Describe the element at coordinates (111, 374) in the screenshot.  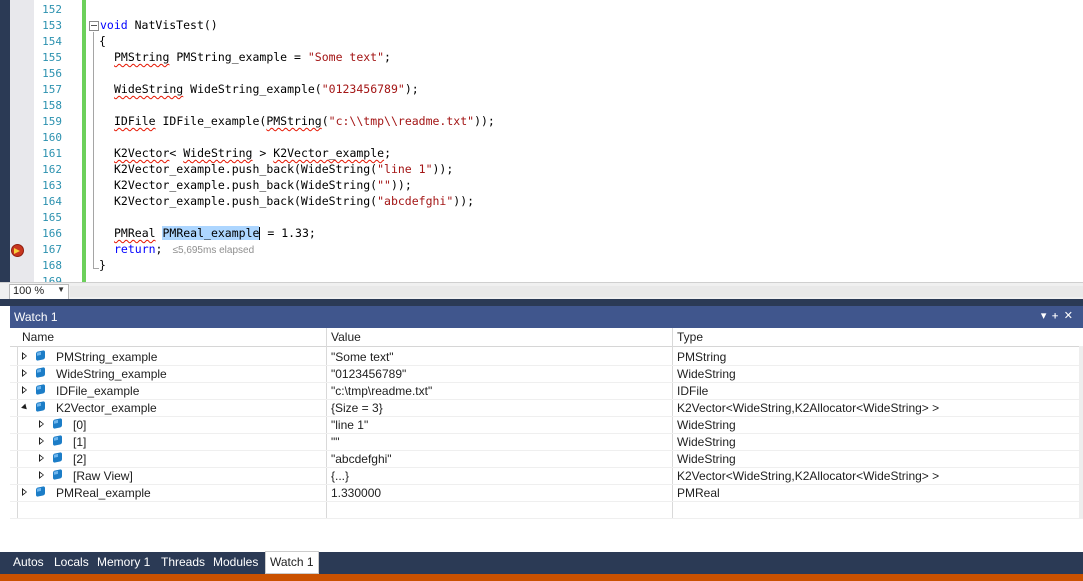
I see `watch-name: WideString_example` at that location.